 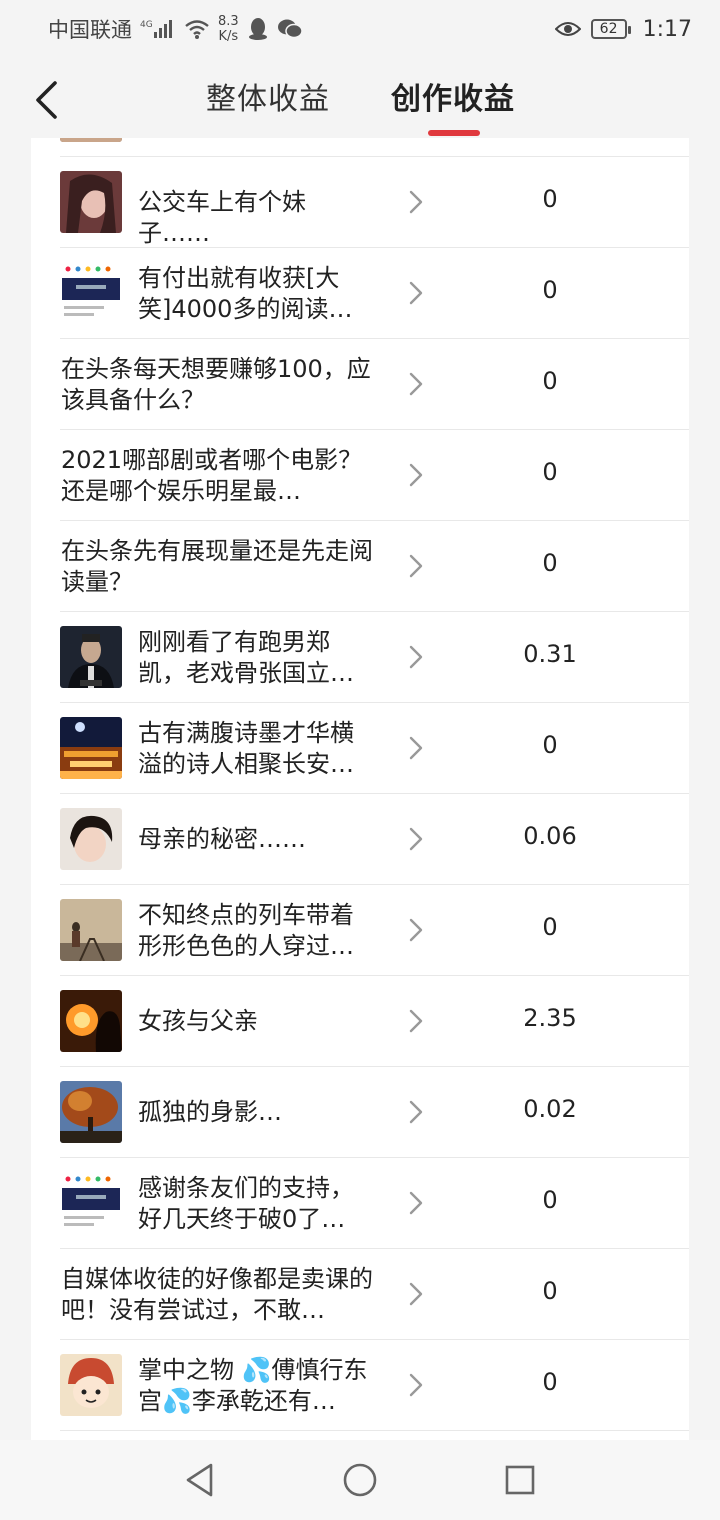 I want to click on earnings-row: 母亲的秘密…… 0.06, so click(x=360, y=839).